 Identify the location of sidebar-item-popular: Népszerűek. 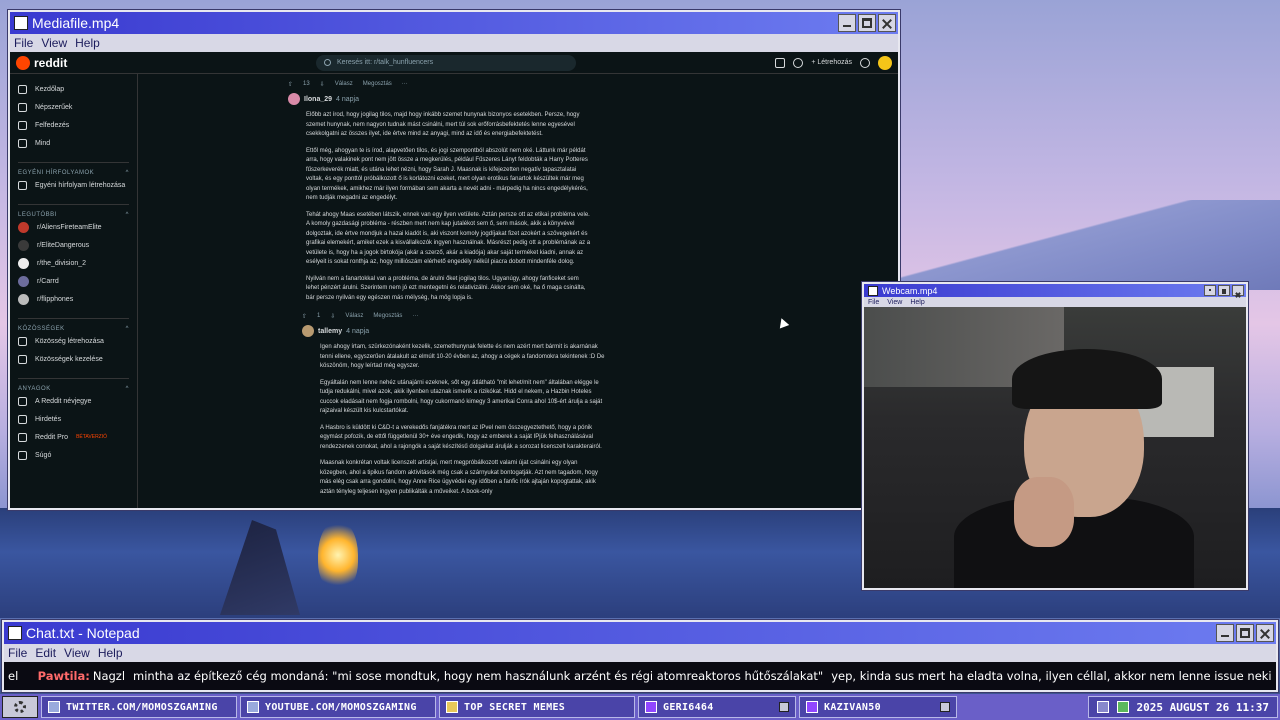
(73, 107).